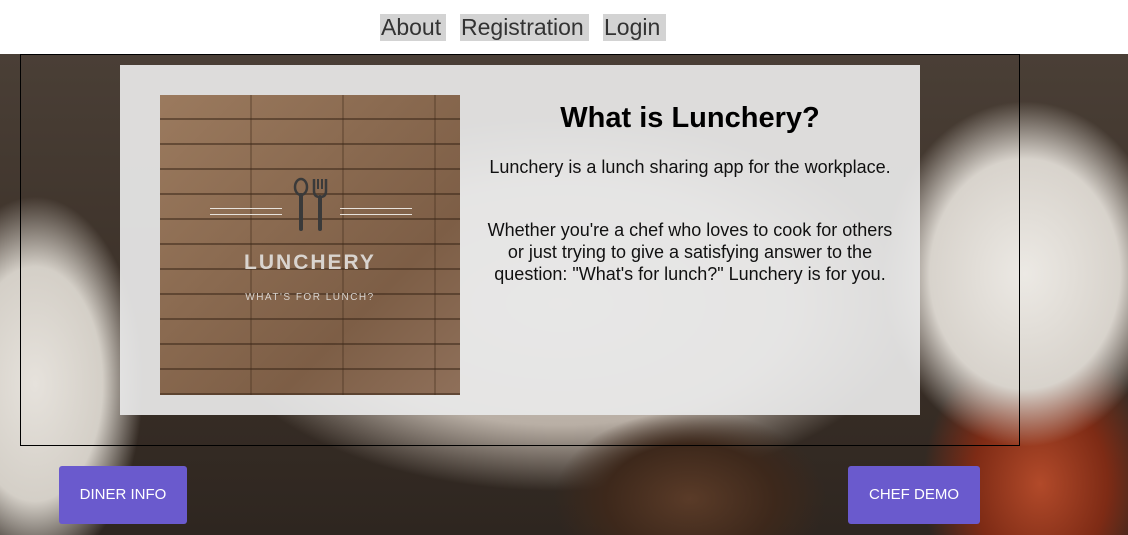 This screenshot has height=535, width=1128. What do you see at coordinates (690, 118) in the screenshot?
I see `card-title: What is Lunchery?` at bounding box center [690, 118].